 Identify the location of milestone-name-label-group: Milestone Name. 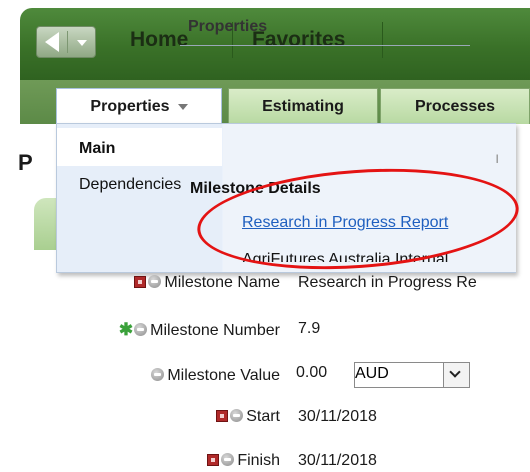
(195, 283).